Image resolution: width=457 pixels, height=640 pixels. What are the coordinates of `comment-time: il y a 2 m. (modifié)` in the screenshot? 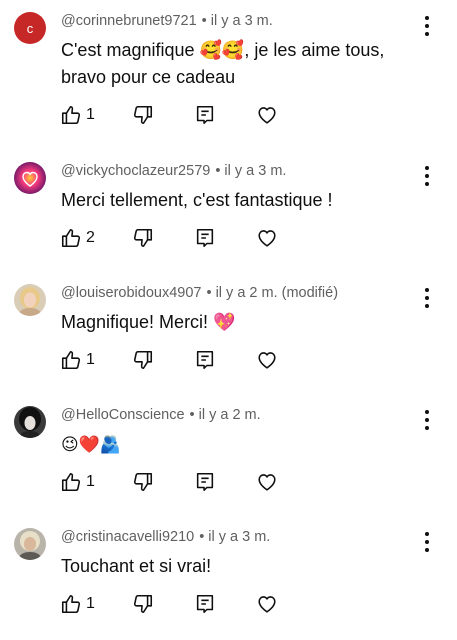 It's located at (277, 293).